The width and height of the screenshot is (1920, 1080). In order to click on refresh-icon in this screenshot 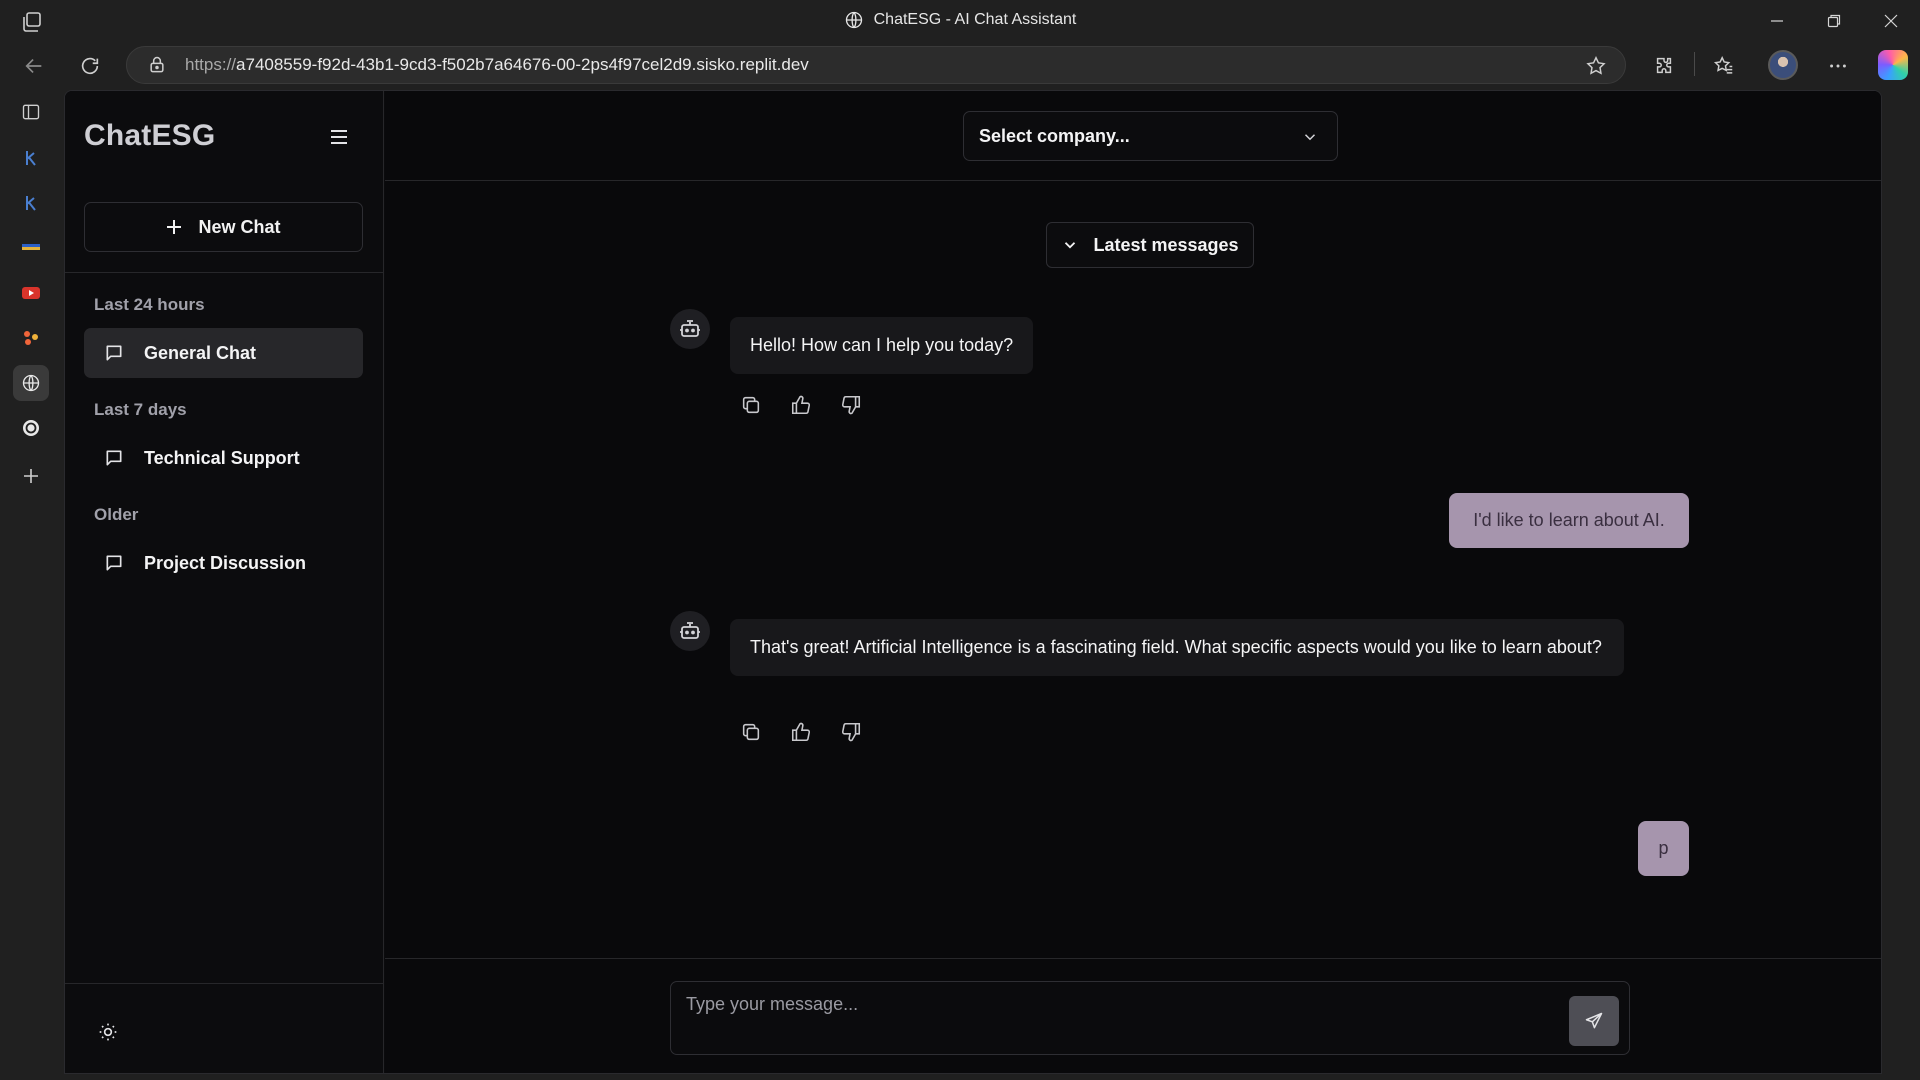, I will do `click(90, 66)`.